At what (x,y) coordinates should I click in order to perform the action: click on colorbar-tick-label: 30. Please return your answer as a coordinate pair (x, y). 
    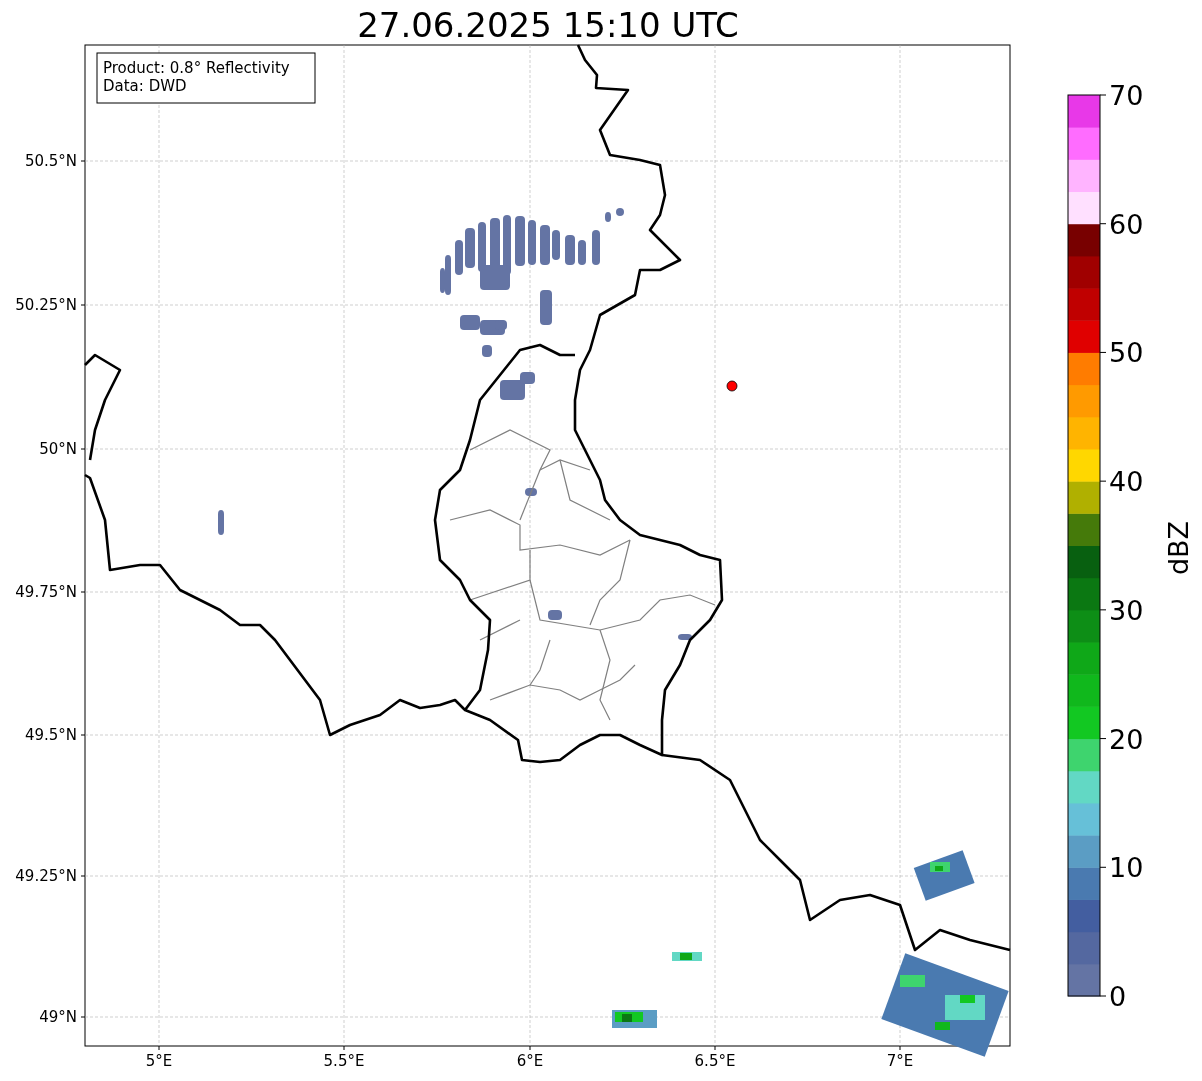
    Looking at the image, I should click on (1126, 610).